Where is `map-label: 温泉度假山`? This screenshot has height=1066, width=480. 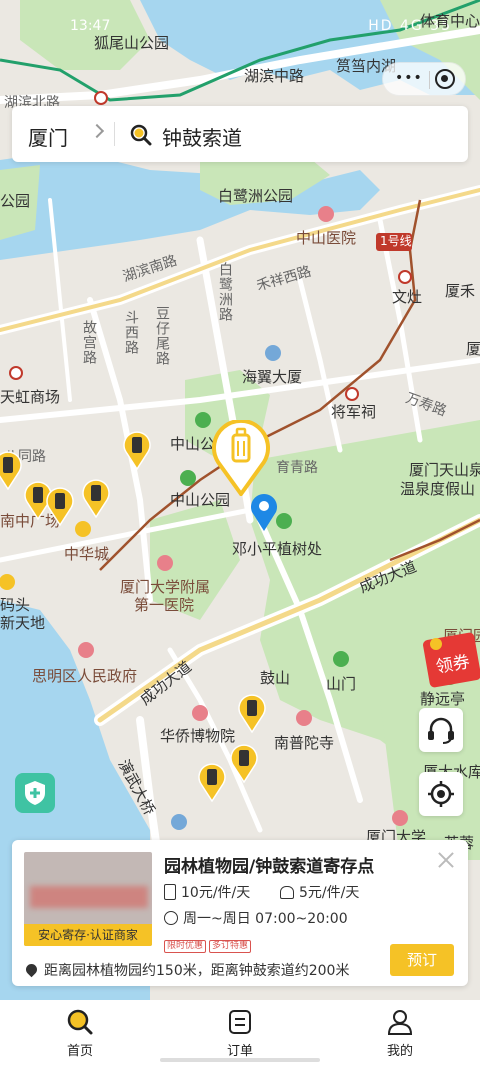 map-label: 温泉度假山 is located at coordinates (438, 489).